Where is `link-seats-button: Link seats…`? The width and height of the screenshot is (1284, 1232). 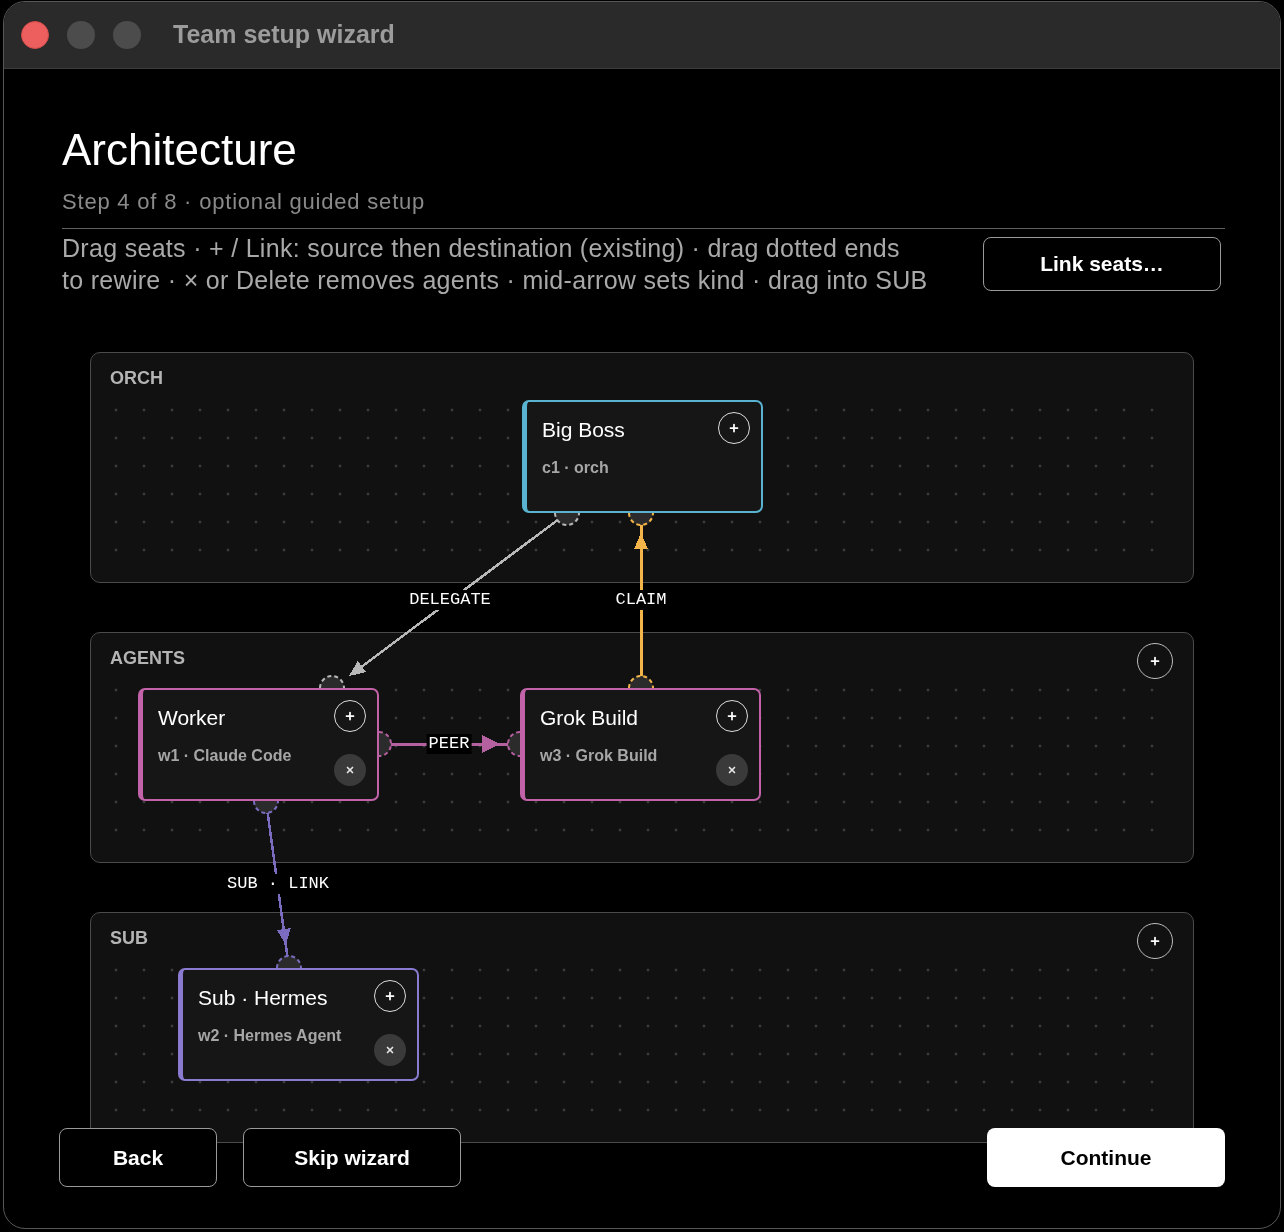 link-seats-button: Link seats… is located at coordinates (1102, 264).